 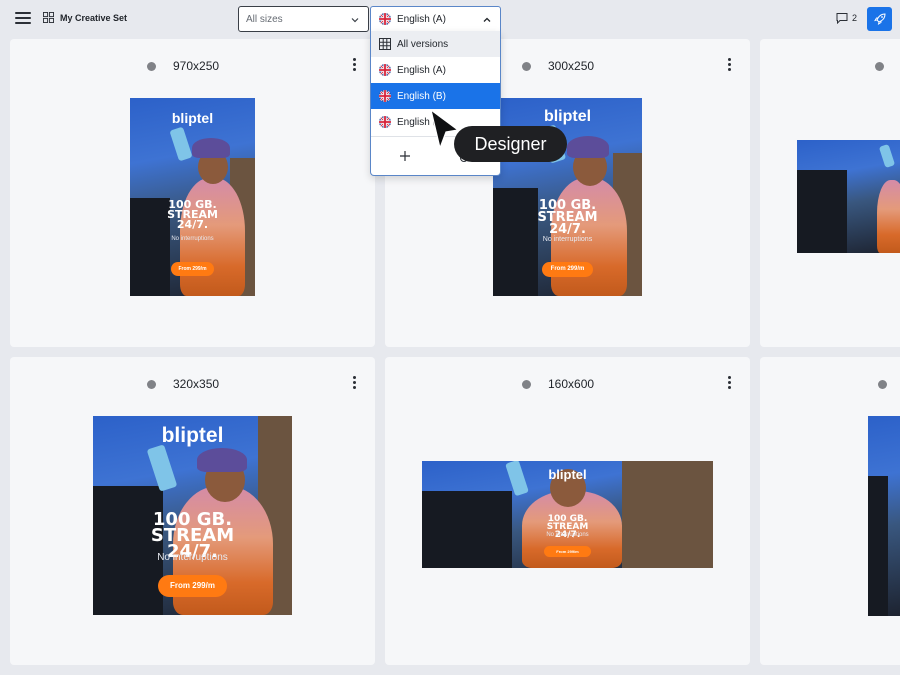 What do you see at coordinates (487, 19) in the screenshot?
I see `chevron-up-icon` at bounding box center [487, 19].